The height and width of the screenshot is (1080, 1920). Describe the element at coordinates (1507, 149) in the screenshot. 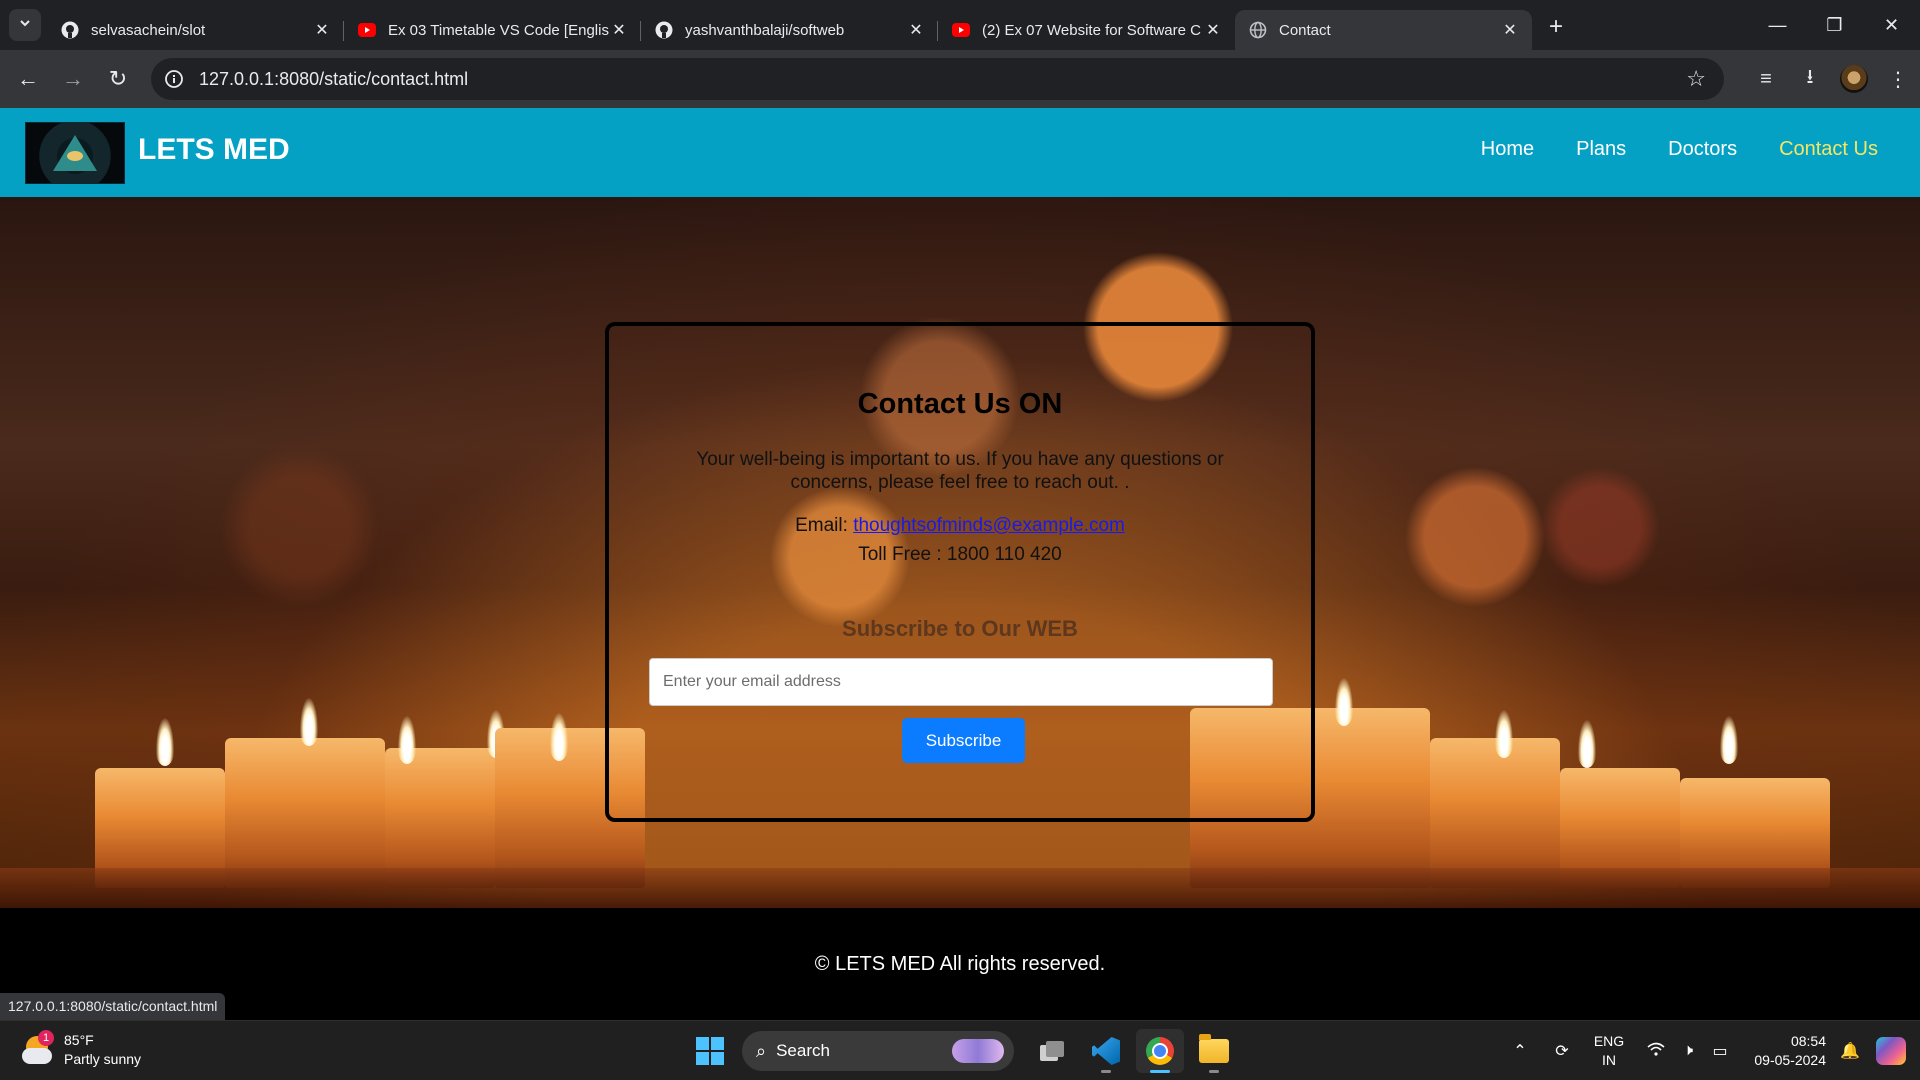

I see `nav-home: Home` at that location.